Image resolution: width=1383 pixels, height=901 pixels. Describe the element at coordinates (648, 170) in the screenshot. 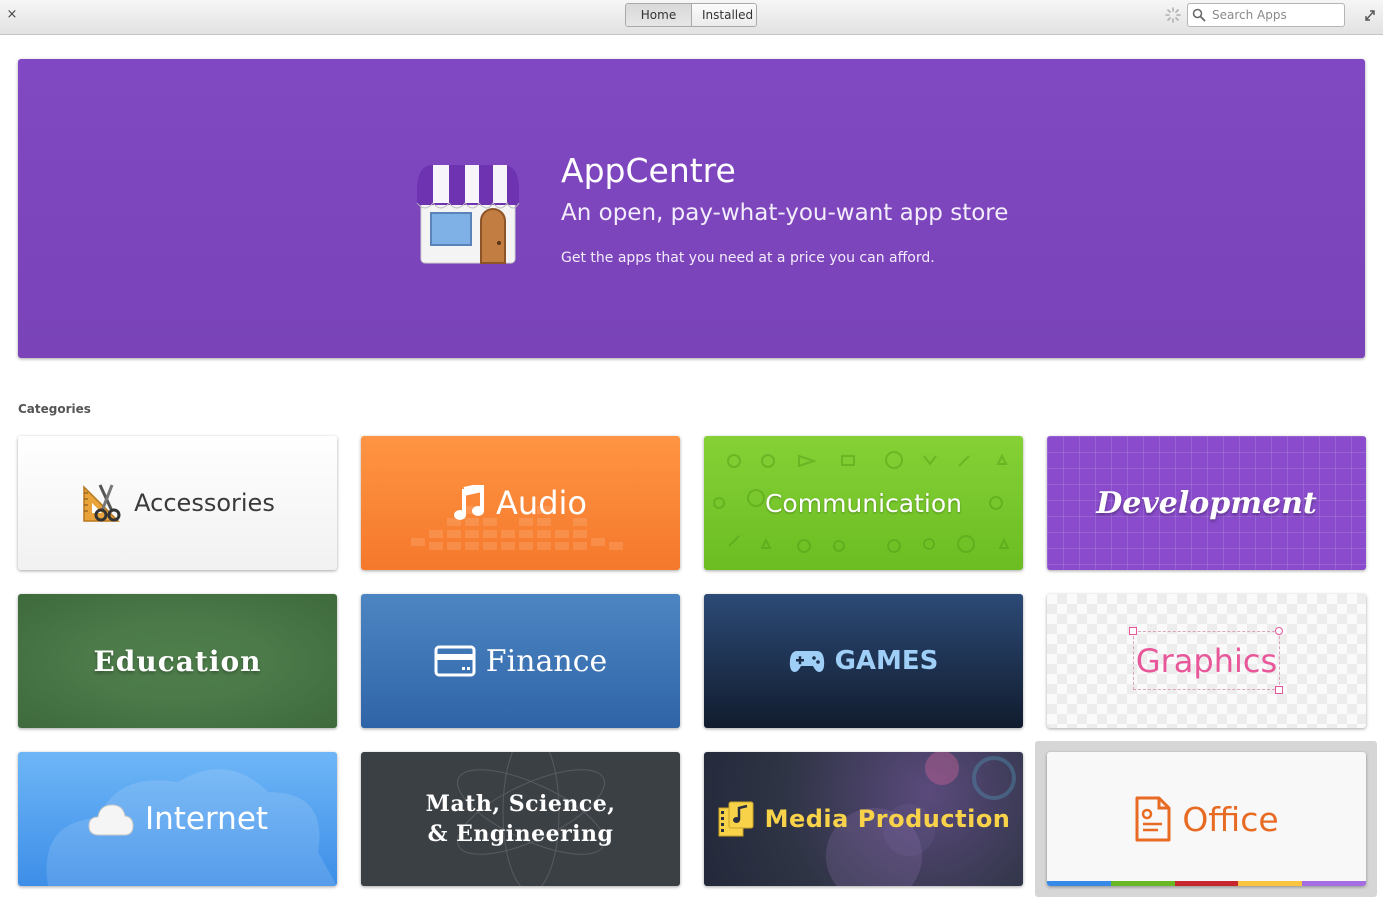

I see `banner-title: AppCentre` at that location.